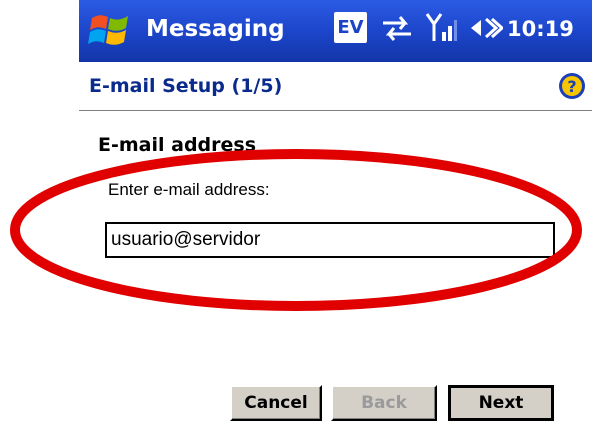  I want to click on ev-network-icon: EV, so click(350, 27).